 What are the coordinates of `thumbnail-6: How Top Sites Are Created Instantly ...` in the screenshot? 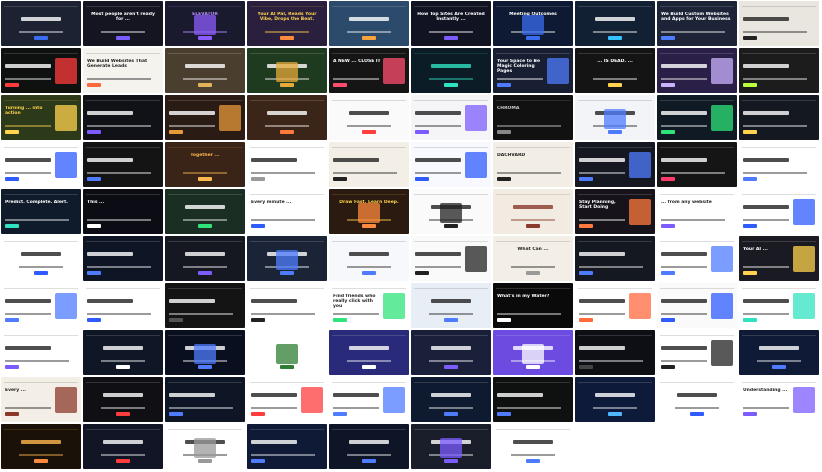 It's located at (451, 23).